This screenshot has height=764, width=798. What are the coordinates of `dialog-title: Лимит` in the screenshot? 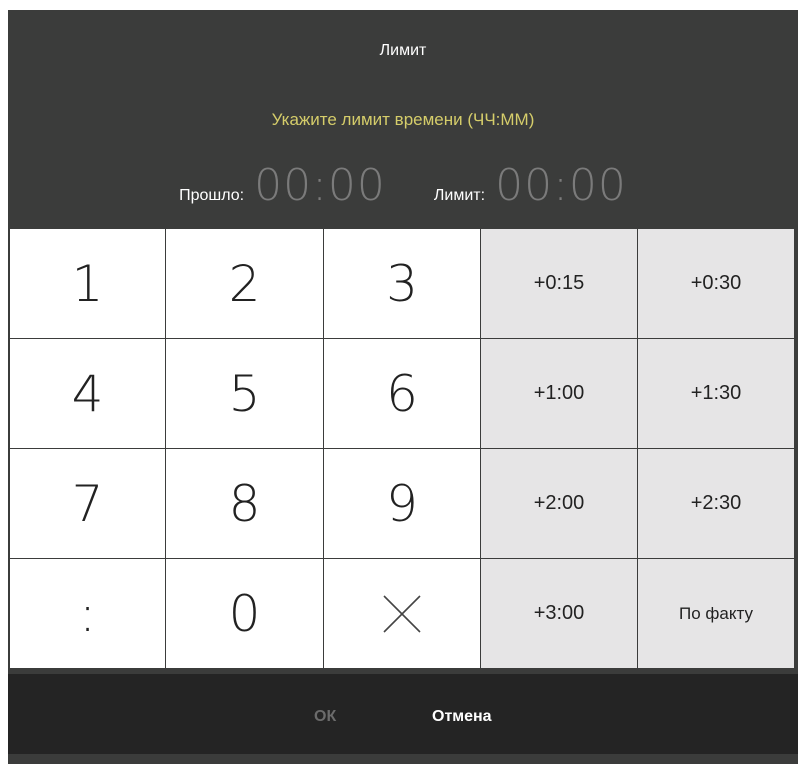 It's located at (403, 50).